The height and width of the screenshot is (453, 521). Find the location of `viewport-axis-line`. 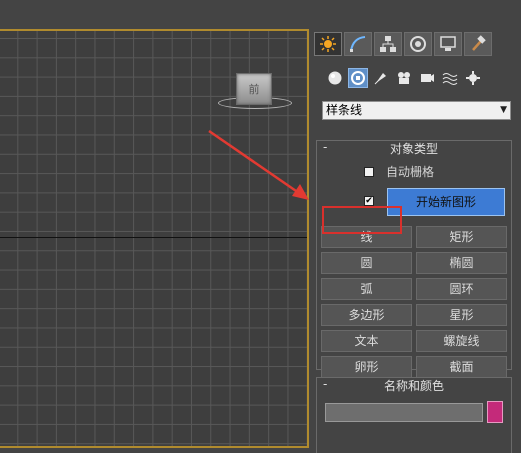

viewport-axis-line is located at coordinates (153, 237).